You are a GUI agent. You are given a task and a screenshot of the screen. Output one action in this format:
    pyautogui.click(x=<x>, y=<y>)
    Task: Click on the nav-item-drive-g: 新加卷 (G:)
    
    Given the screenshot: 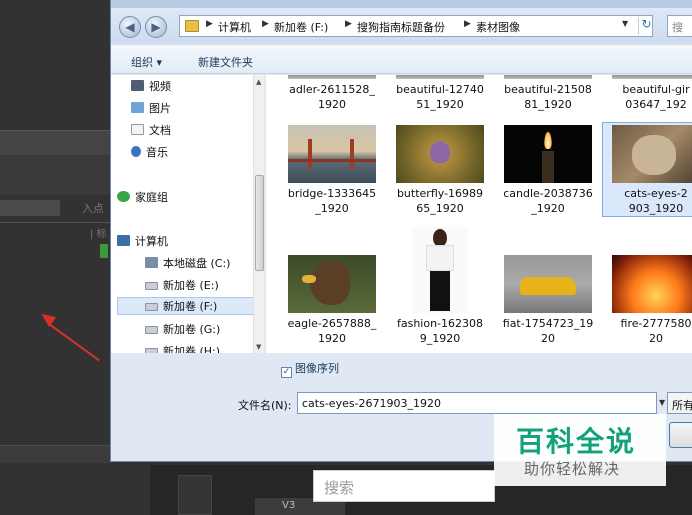 What is the action you would take?
    pyautogui.click(x=182, y=330)
    